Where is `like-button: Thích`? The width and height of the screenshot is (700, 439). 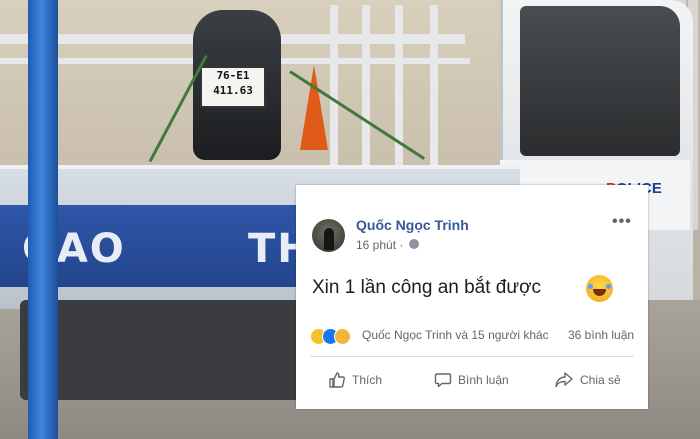 like-button: Thích is located at coordinates (355, 380).